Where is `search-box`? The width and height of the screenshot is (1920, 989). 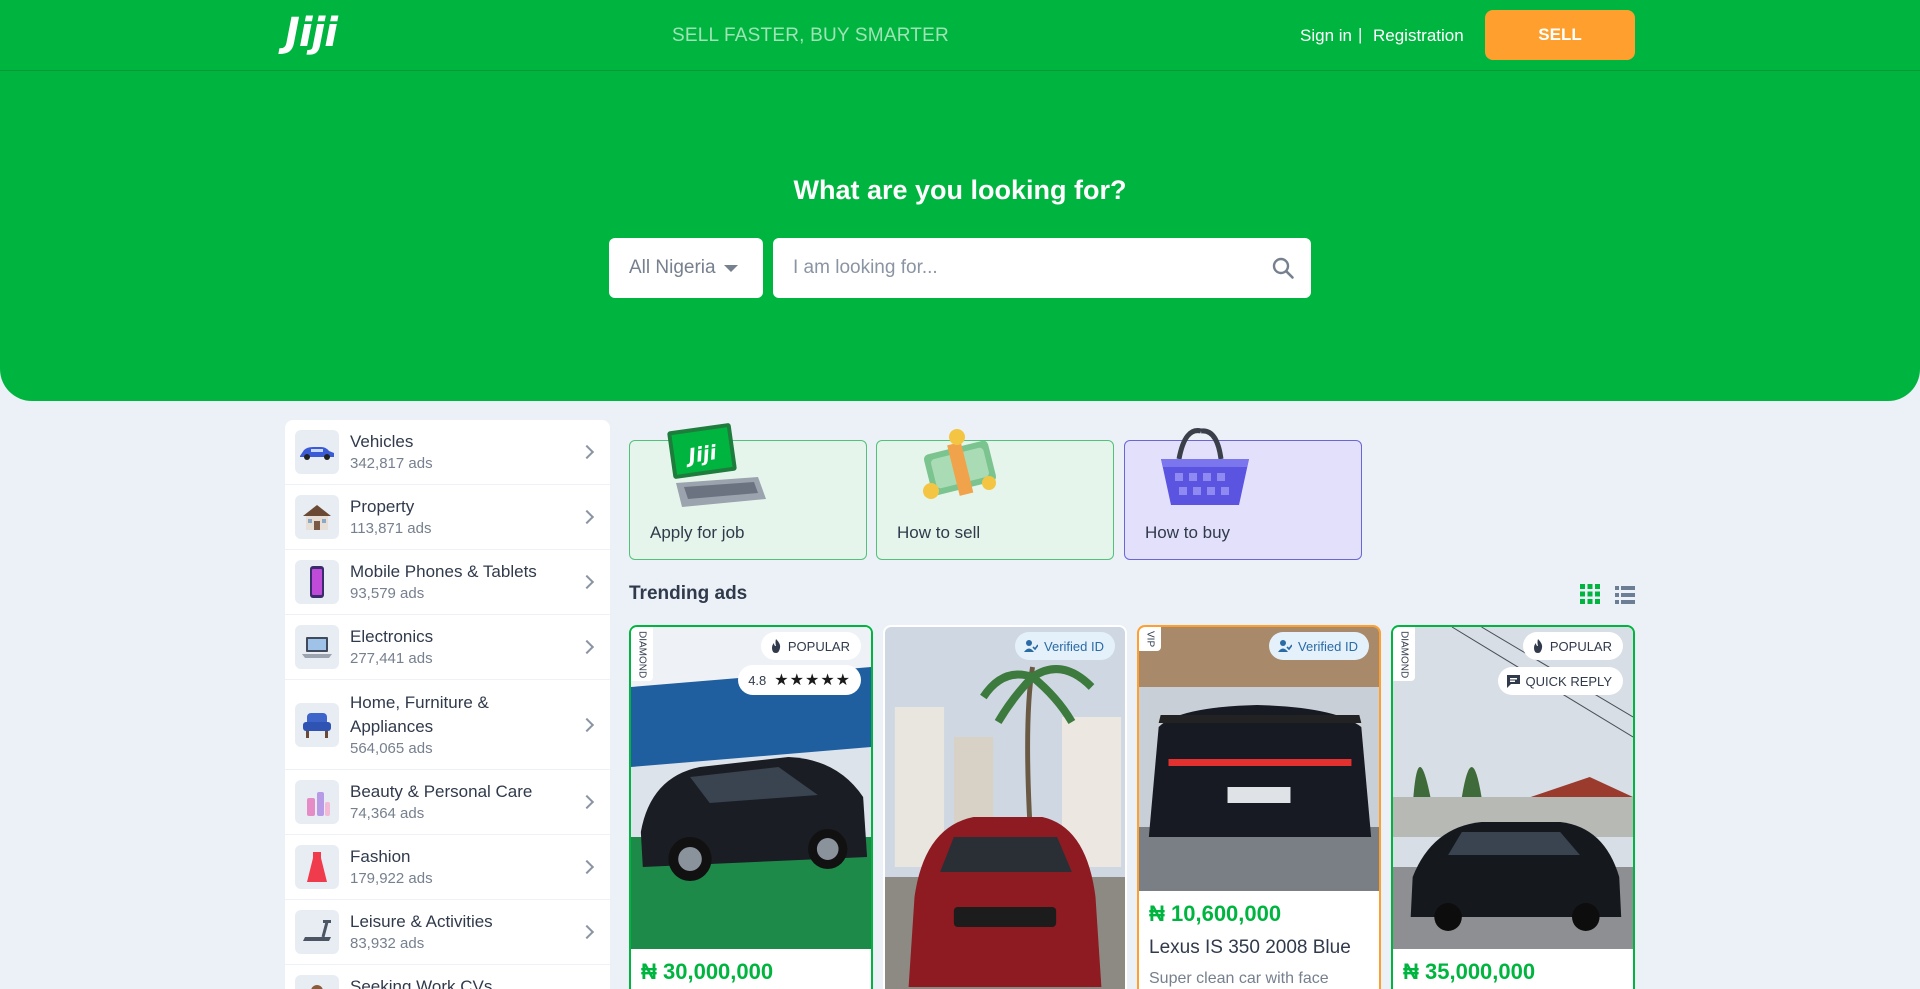
search-box is located at coordinates (1042, 268).